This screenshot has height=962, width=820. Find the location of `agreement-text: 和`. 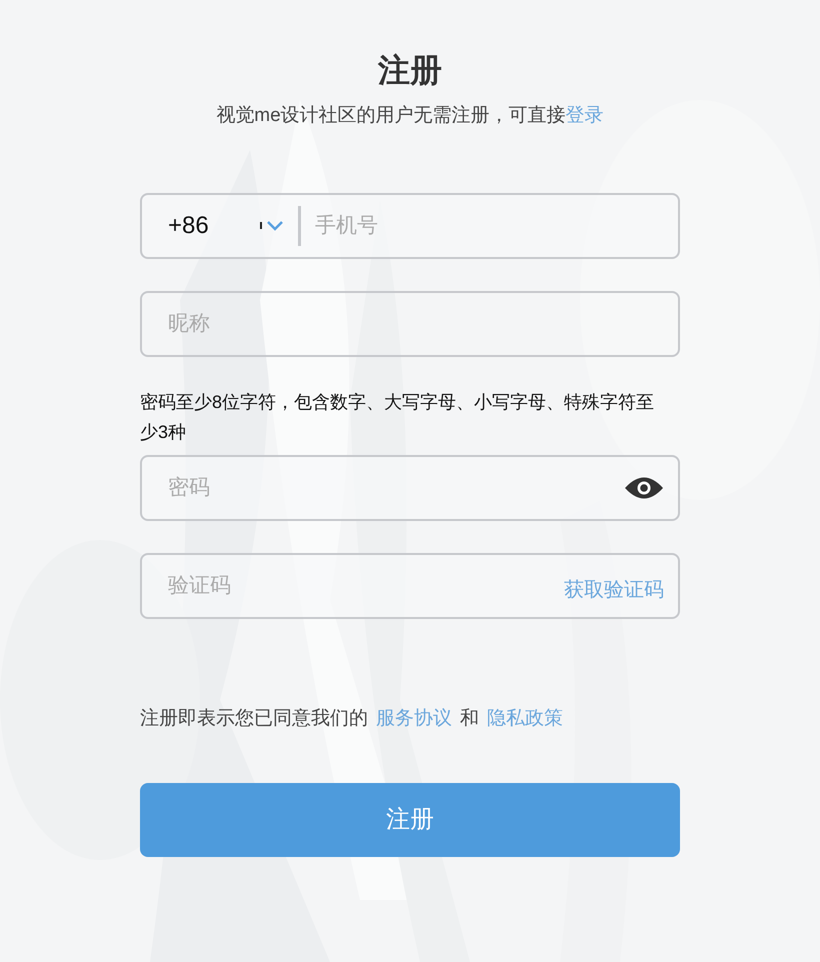

agreement-text: 和 is located at coordinates (469, 719).